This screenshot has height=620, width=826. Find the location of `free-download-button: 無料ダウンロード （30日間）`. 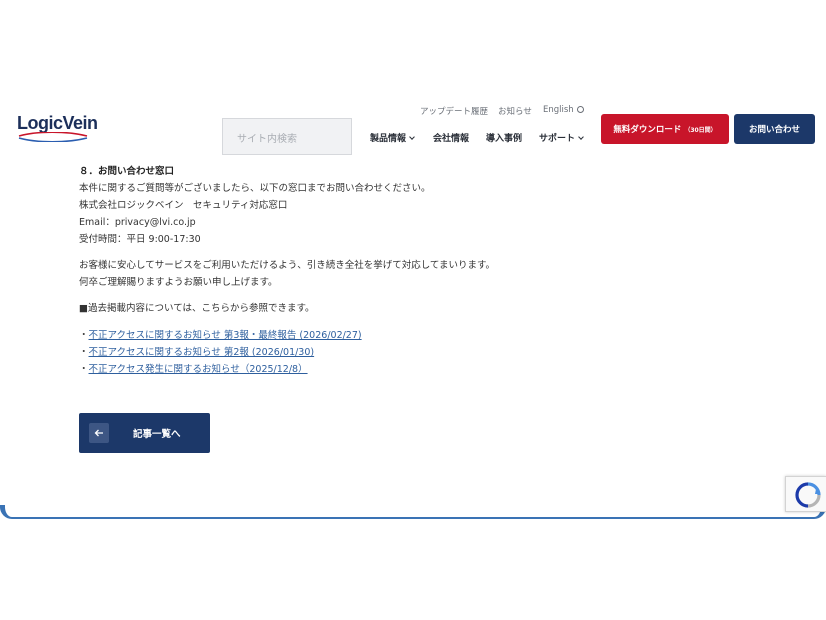

free-download-button: 無料ダウンロード （30日間） is located at coordinates (665, 129).